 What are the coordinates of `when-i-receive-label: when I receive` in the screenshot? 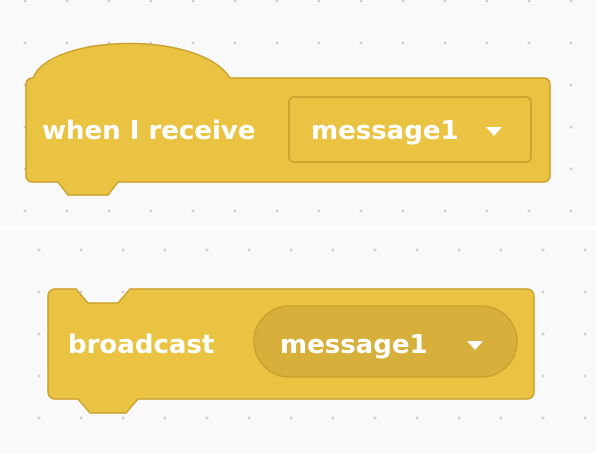 It's located at (149, 131).